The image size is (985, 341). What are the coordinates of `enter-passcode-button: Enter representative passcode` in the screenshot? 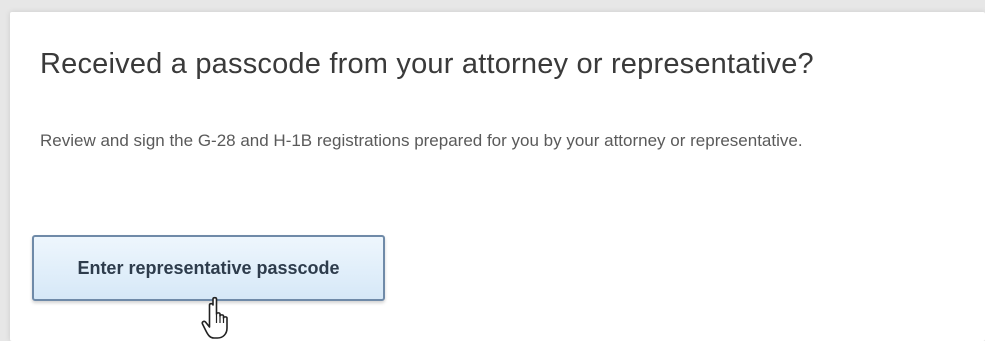 It's located at (208, 268).